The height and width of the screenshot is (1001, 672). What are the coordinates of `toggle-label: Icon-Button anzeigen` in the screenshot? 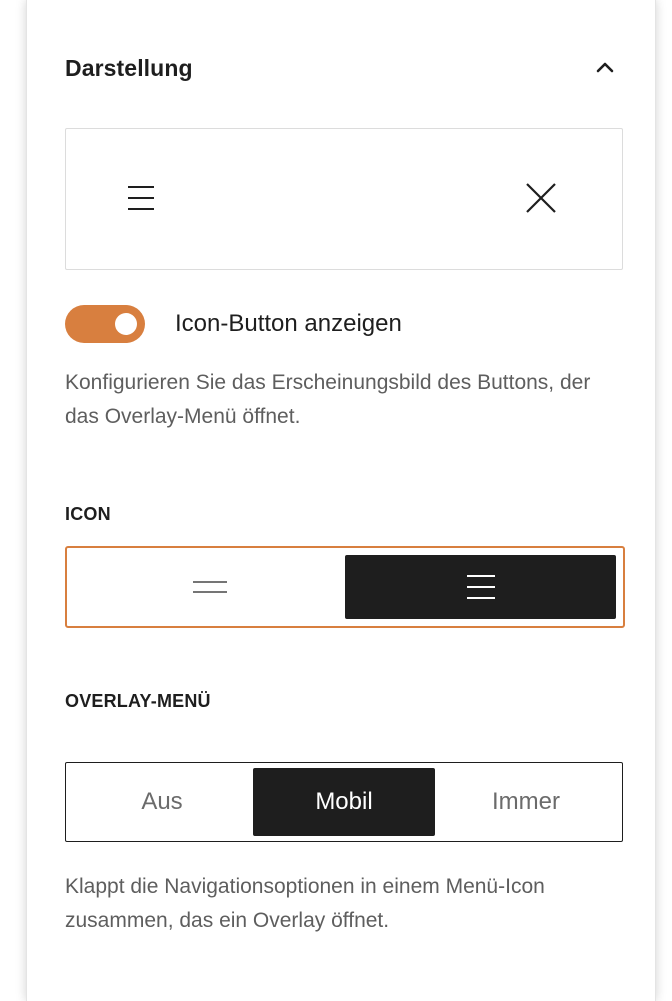 It's located at (288, 323).